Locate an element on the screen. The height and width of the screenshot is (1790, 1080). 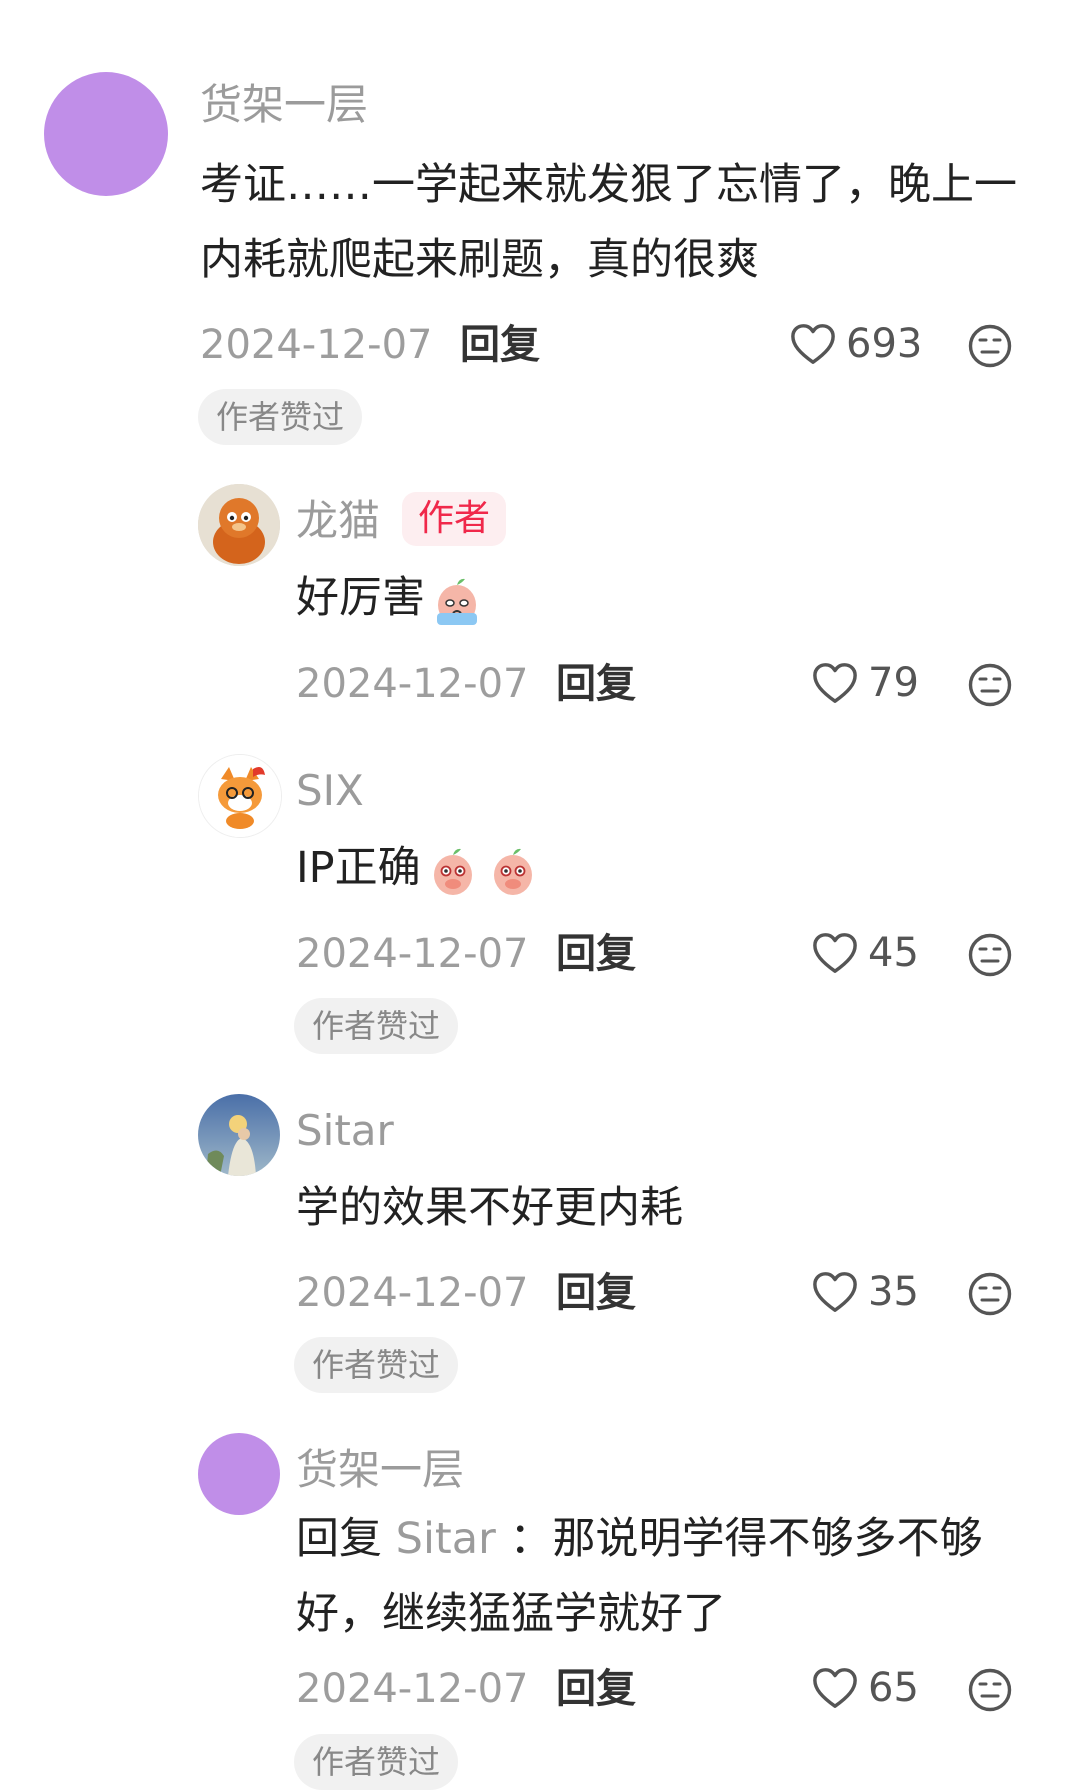
like-count: 693 is located at coordinates (884, 344).